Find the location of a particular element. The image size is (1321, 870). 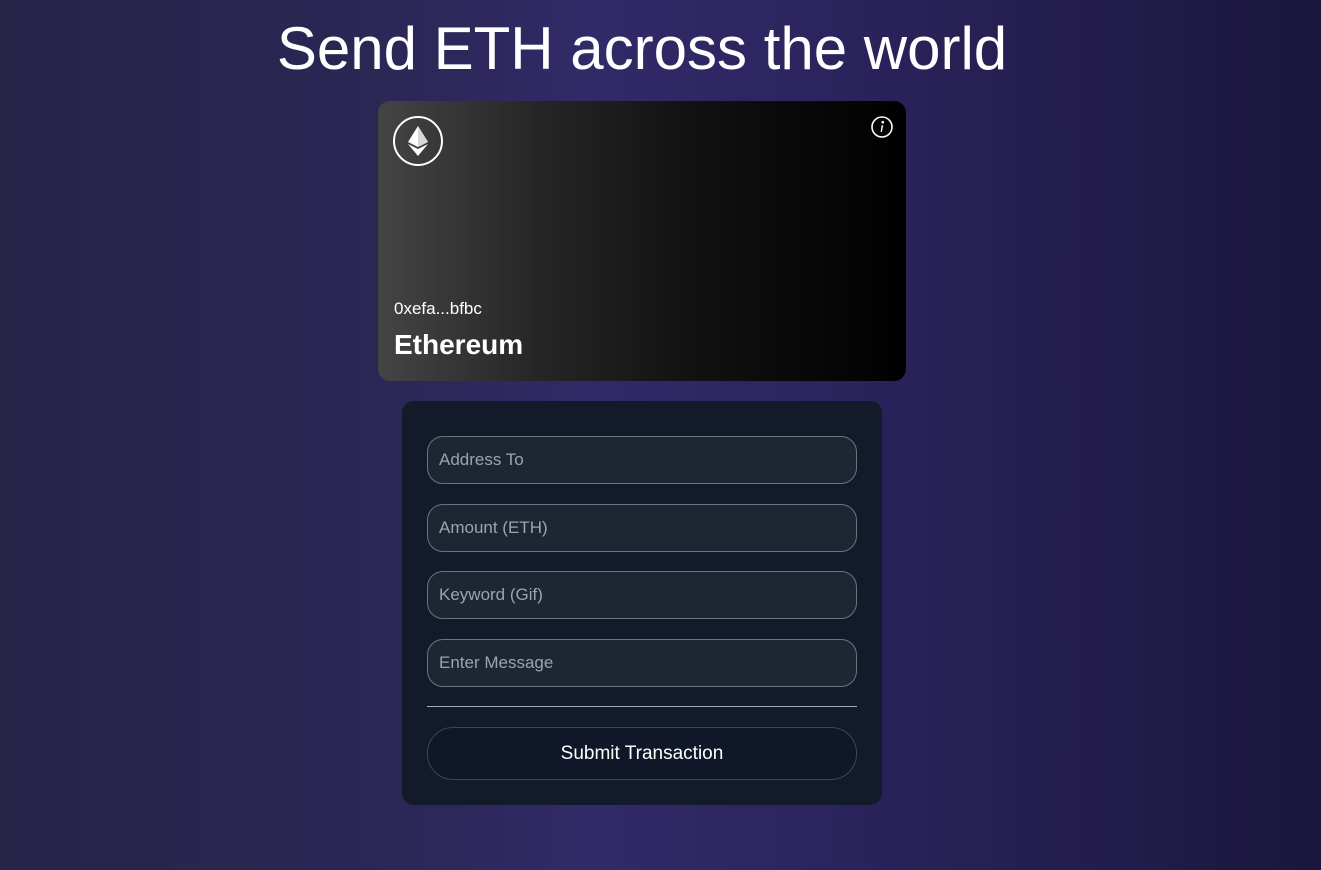

wallet-address: 0xefa...bfbc is located at coordinates (438, 308).